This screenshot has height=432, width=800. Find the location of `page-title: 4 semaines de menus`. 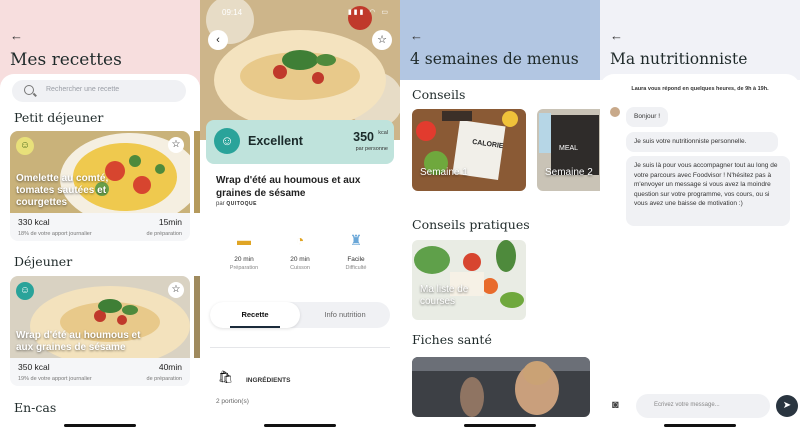

page-title: 4 semaines de menus is located at coordinates (494, 59).